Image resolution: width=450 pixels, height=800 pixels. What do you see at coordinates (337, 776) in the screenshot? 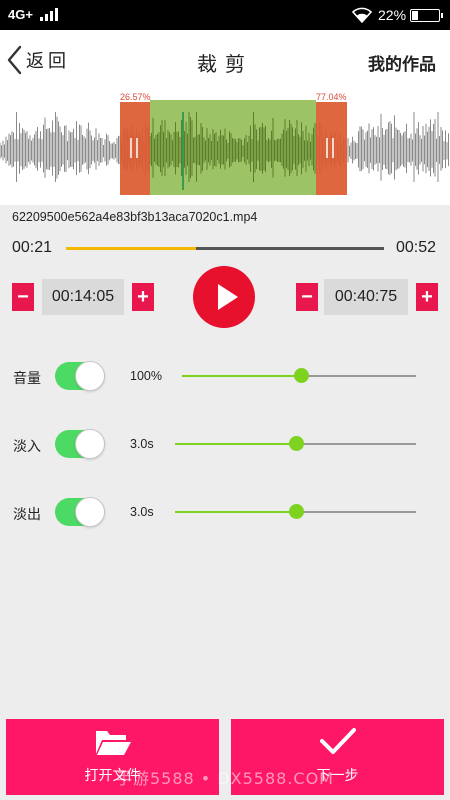
I see `next-step-label: 下一步` at bounding box center [337, 776].